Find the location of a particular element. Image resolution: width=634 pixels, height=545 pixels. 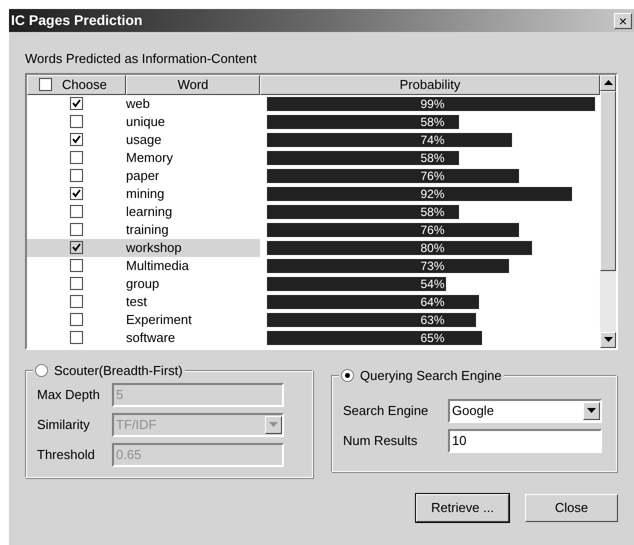

word-cell-text: workshop is located at coordinates (154, 247).